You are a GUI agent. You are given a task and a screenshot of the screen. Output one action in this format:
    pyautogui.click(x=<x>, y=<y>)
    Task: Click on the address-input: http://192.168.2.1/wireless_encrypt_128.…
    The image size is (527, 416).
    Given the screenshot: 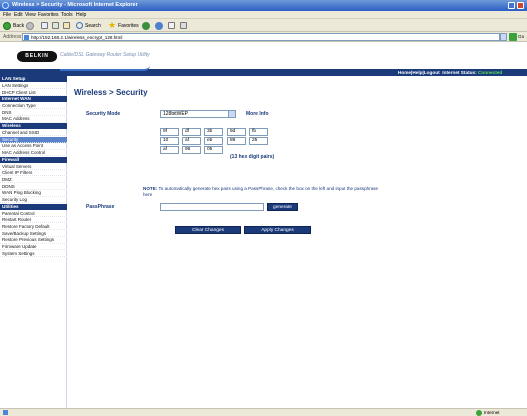 What is the action you would take?
    pyautogui.click(x=261, y=37)
    